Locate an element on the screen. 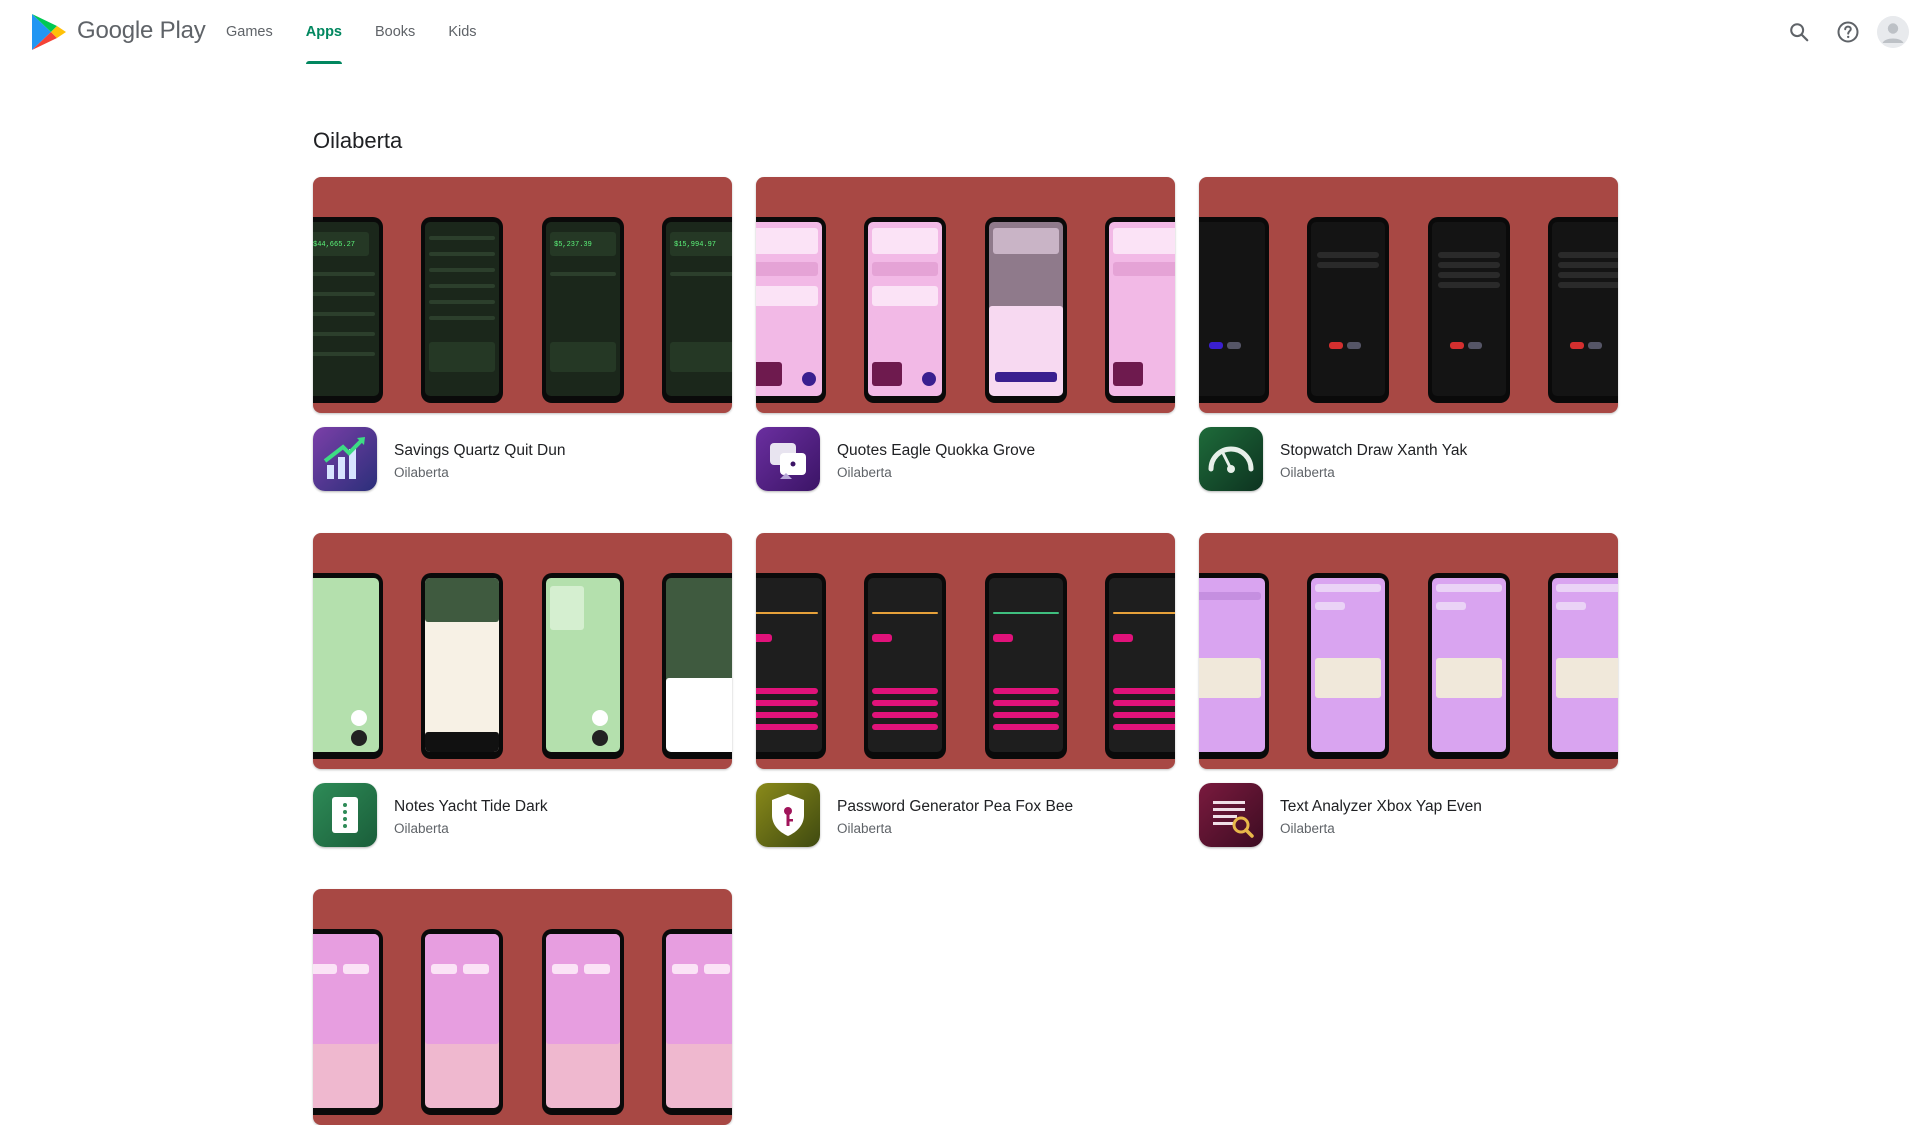  app-title: Password Generator Pea Fox Bee is located at coordinates (955, 807).